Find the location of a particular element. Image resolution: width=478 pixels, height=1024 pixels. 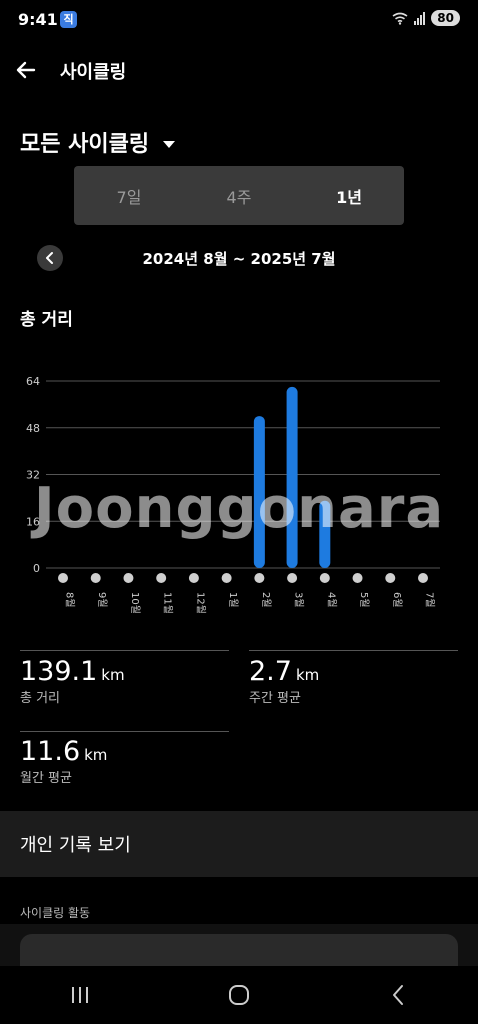

recent-apps-button is located at coordinates (80, 995).